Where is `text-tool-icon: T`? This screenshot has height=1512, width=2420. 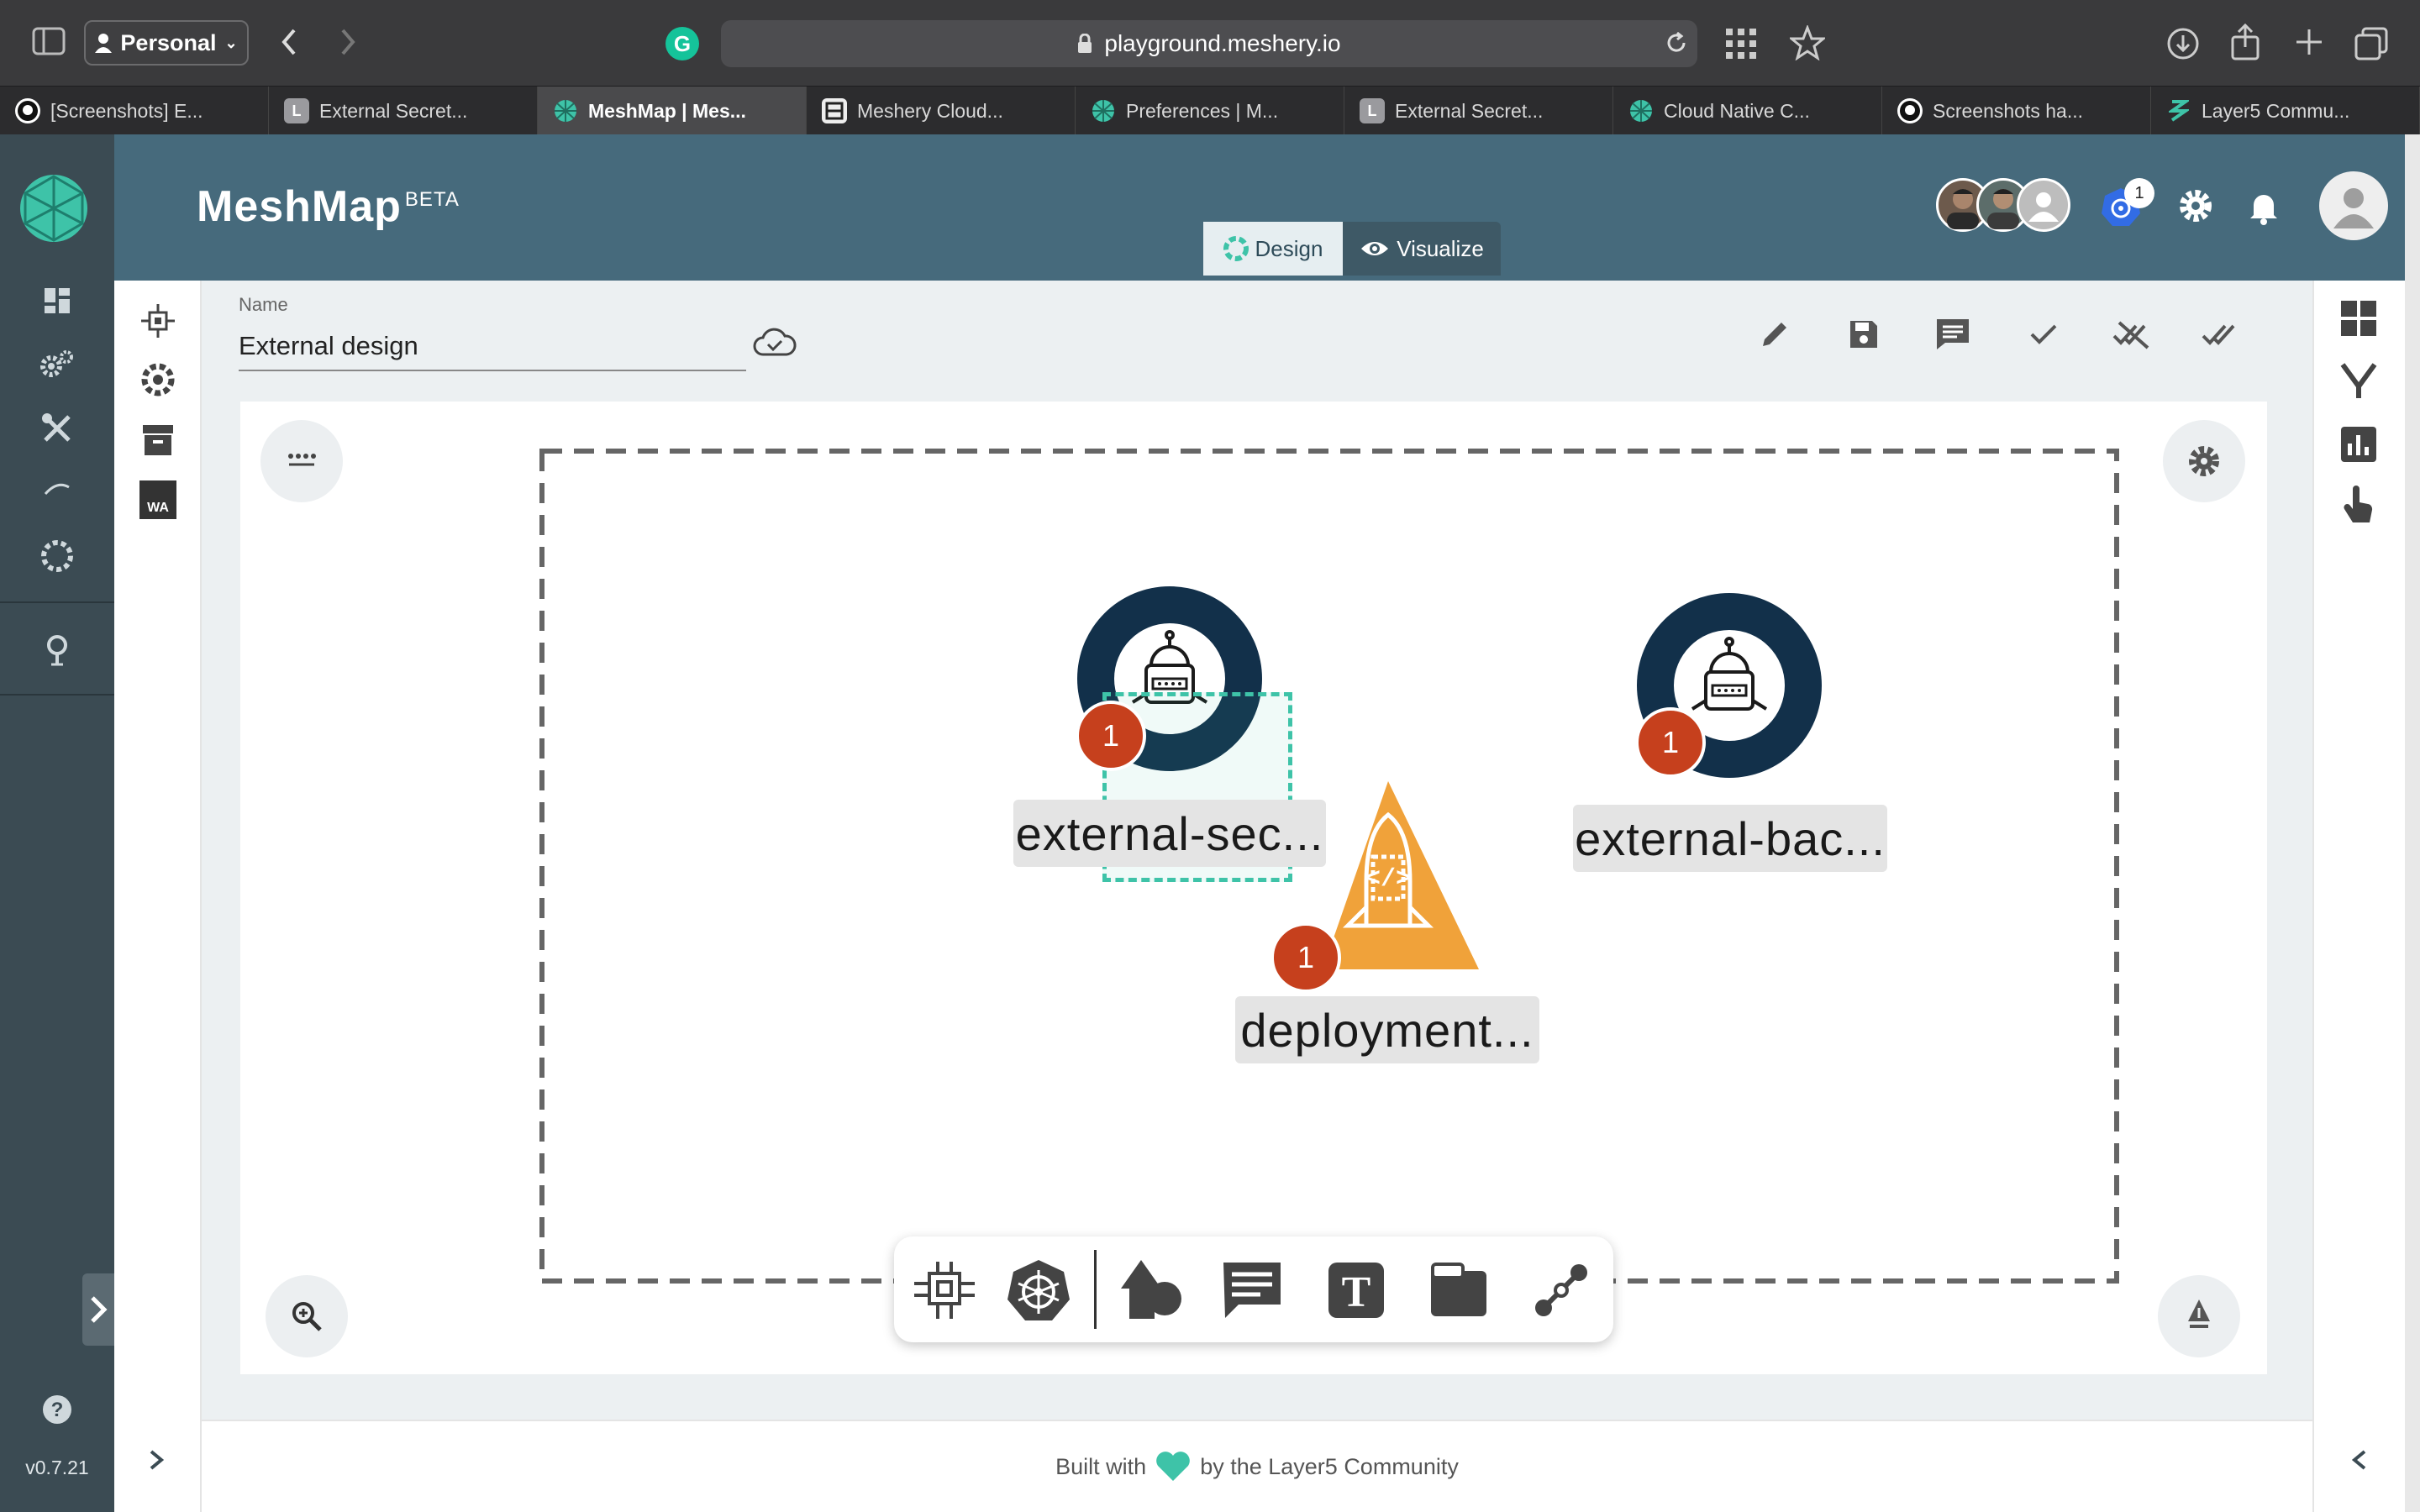 text-tool-icon: T is located at coordinates (1356, 1290).